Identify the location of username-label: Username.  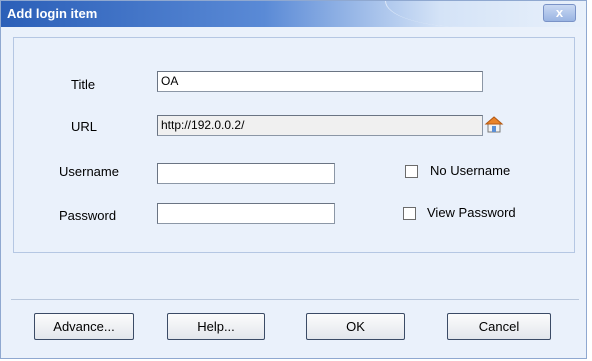
(89, 171).